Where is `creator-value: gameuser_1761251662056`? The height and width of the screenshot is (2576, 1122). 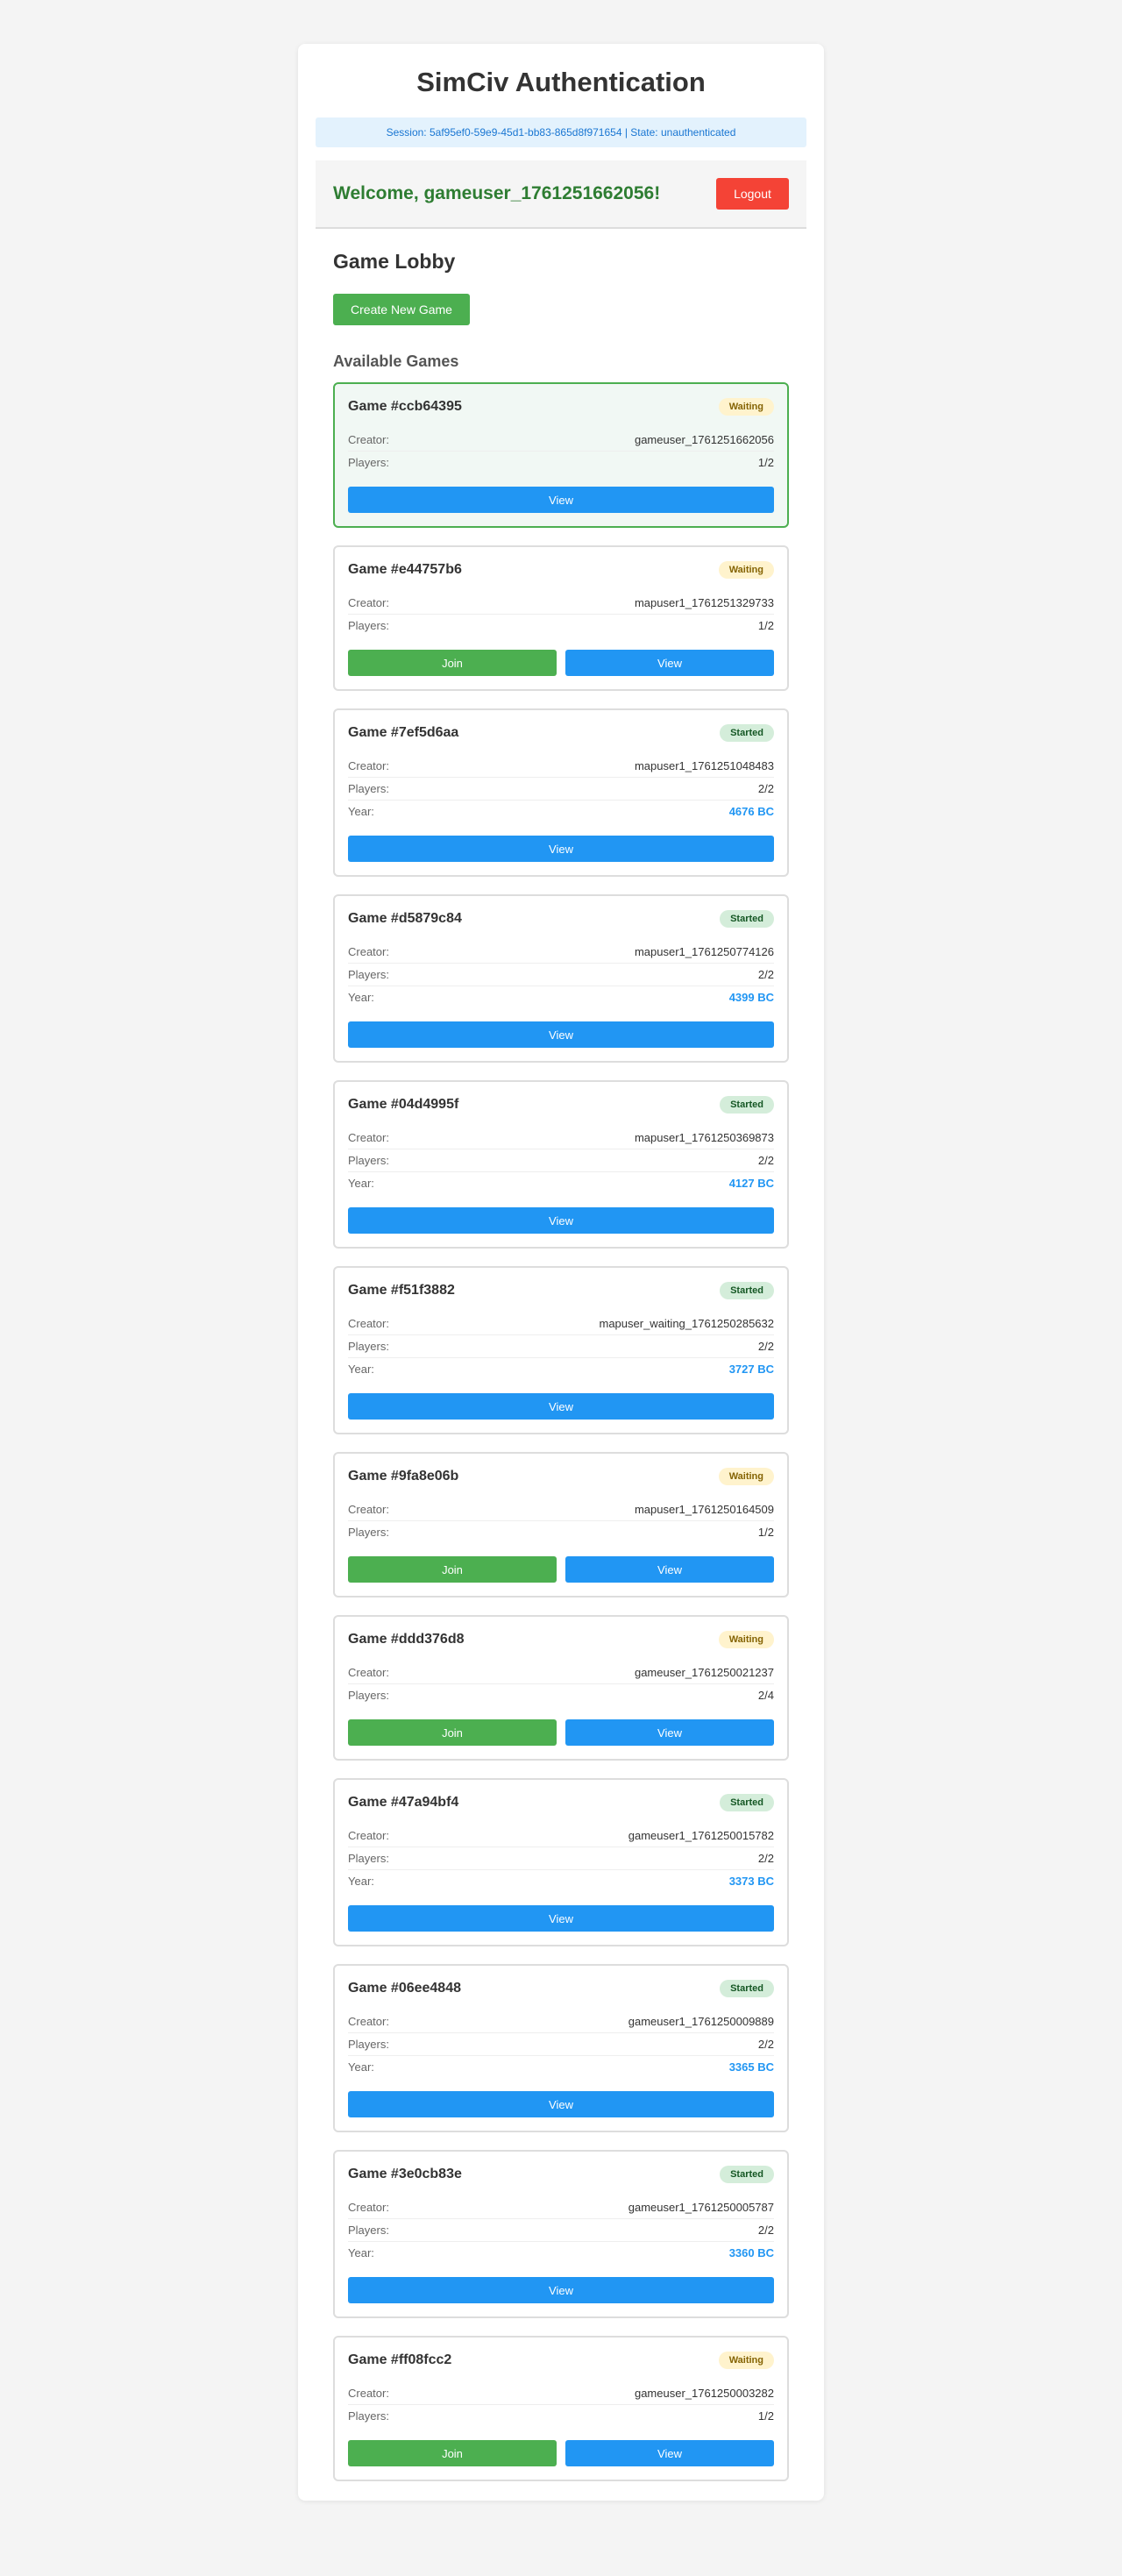
creator-value: gameuser_1761251662056 is located at coordinates (704, 439).